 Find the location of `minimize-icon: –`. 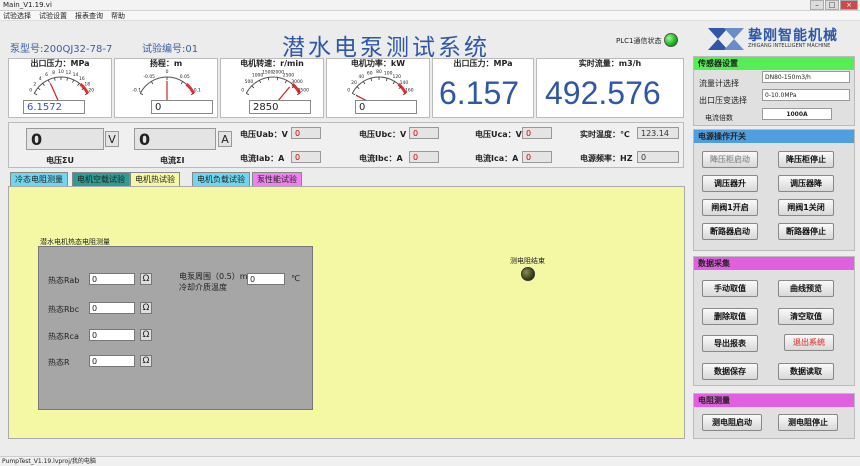

minimize-icon: – is located at coordinates (817, 5).